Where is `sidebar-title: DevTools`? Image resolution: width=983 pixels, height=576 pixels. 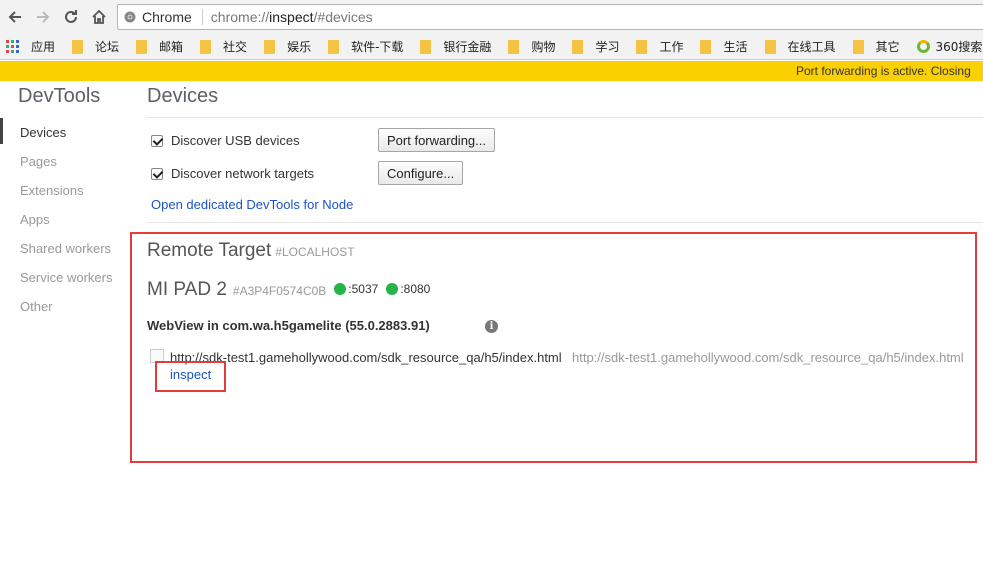 sidebar-title: DevTools is located at coordinates (59, 96).